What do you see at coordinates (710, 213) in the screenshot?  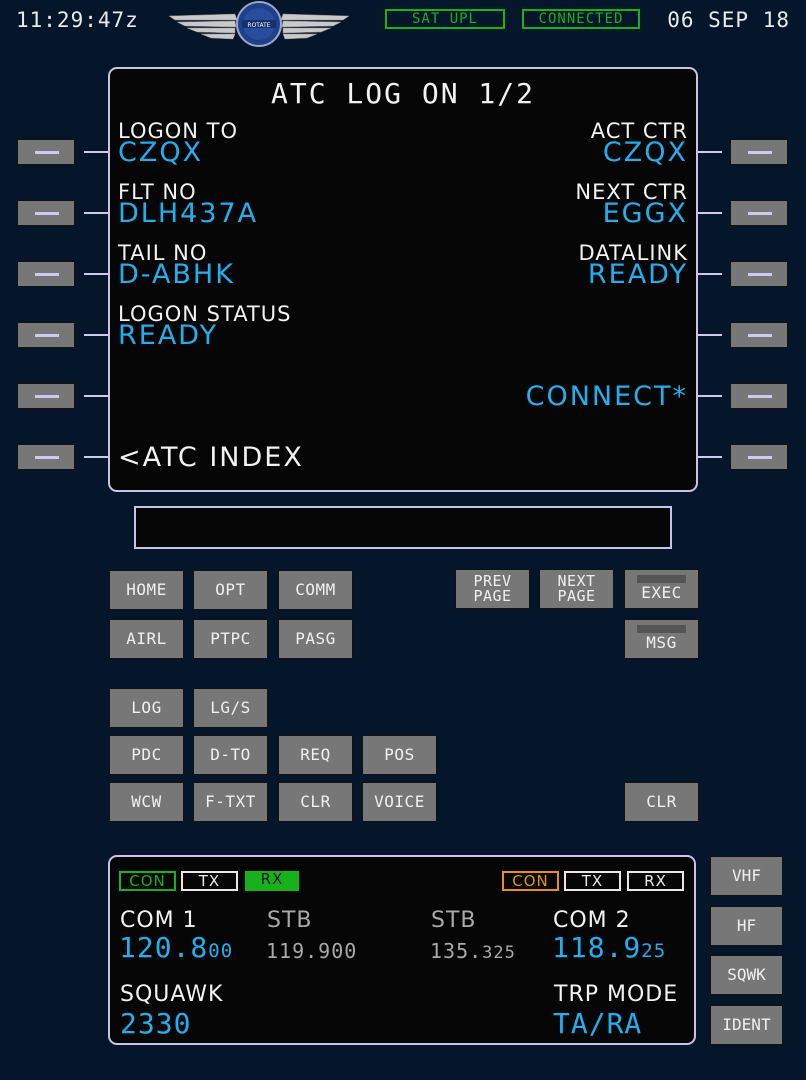 I see `lsk-2r-line` at bounding box center [710, 213].